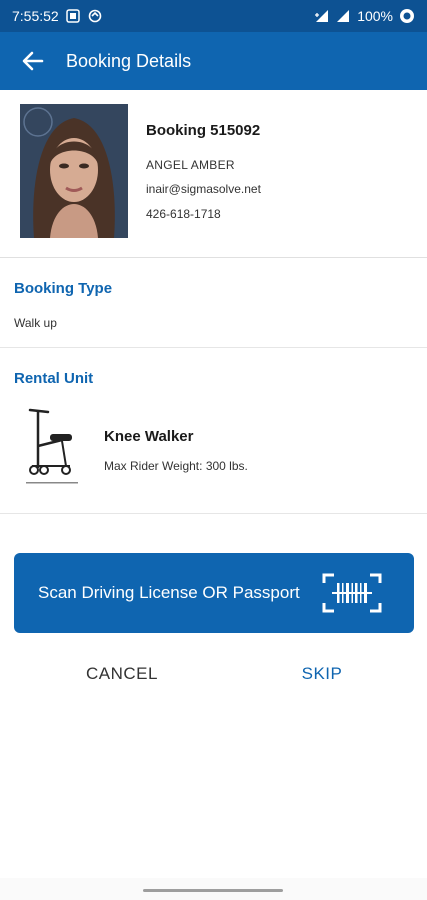 Image resolution: width=427 pixels, height=900 pixels. I want to click on battery-icon, so click(407, 16).